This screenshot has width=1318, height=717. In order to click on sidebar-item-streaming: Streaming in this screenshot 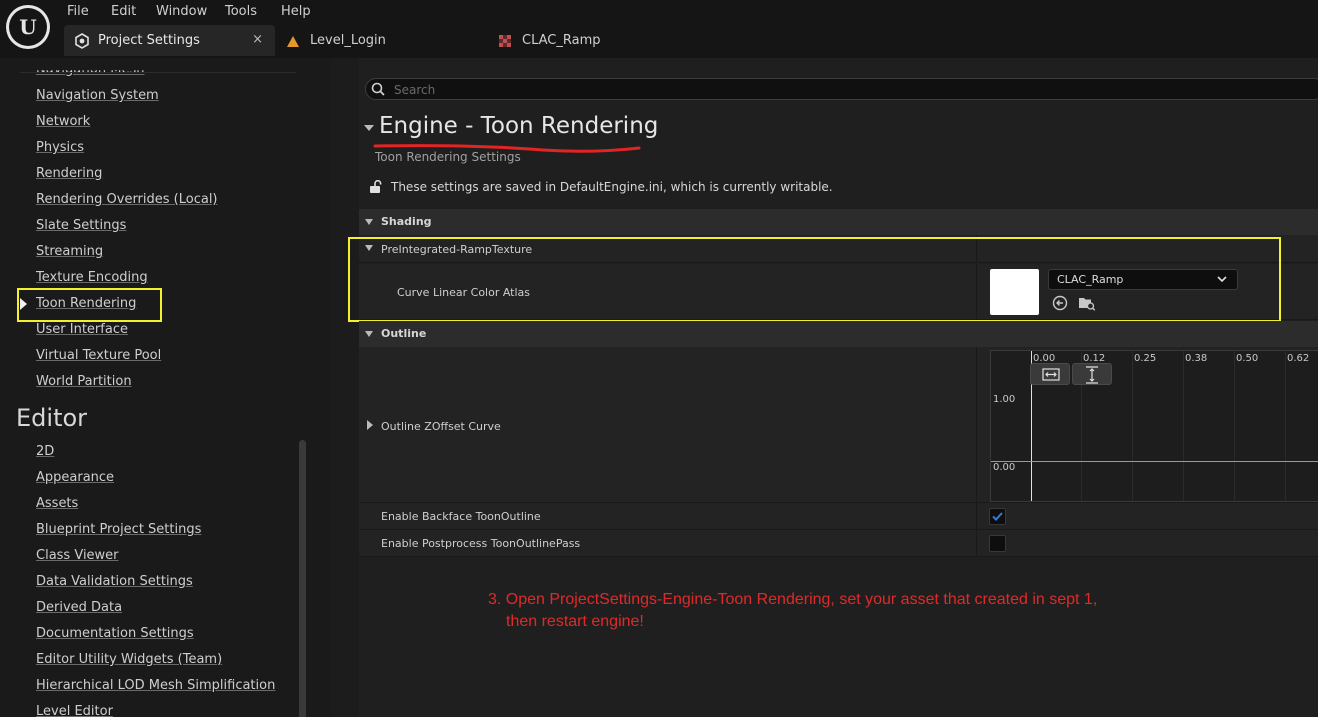, I will do `click(69, 251)`.